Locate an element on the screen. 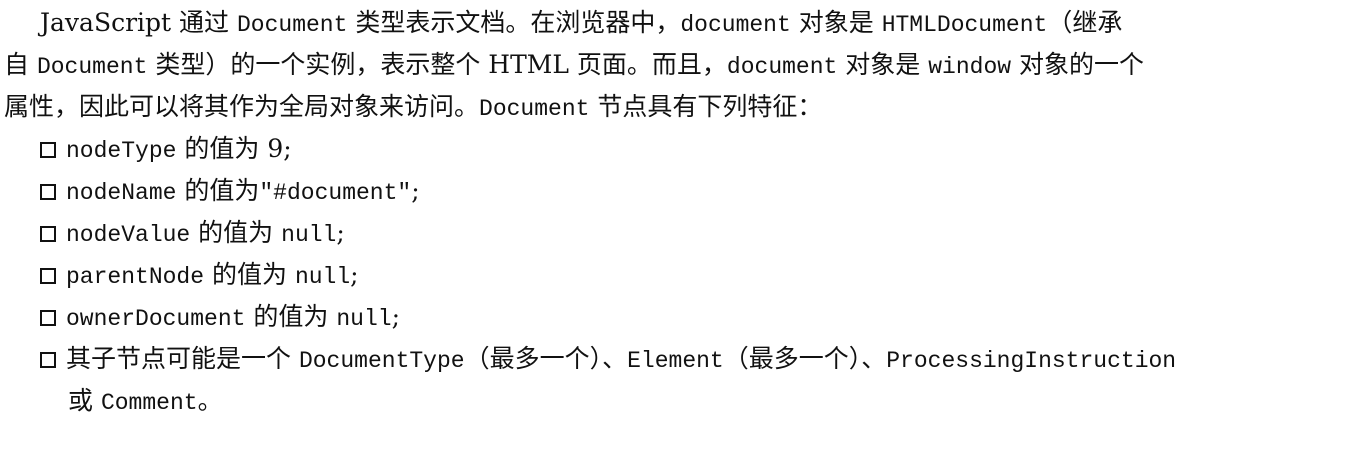 The width and height of the screenshot is (1370, 466). body-text: 节点具有下列特征： is located at coordinates (706, 106).